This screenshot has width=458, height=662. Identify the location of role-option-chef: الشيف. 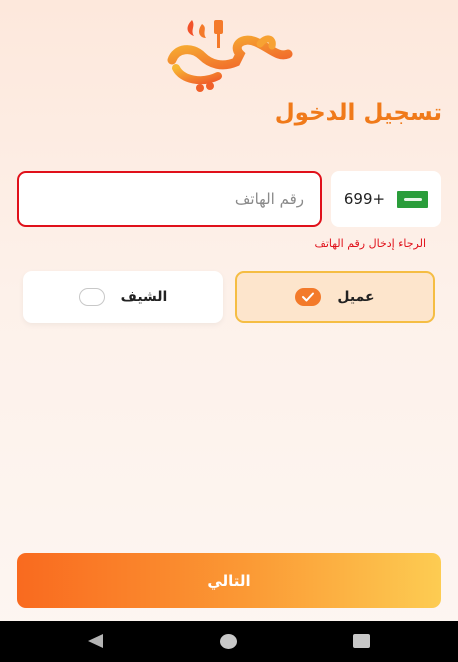
(123, 297).